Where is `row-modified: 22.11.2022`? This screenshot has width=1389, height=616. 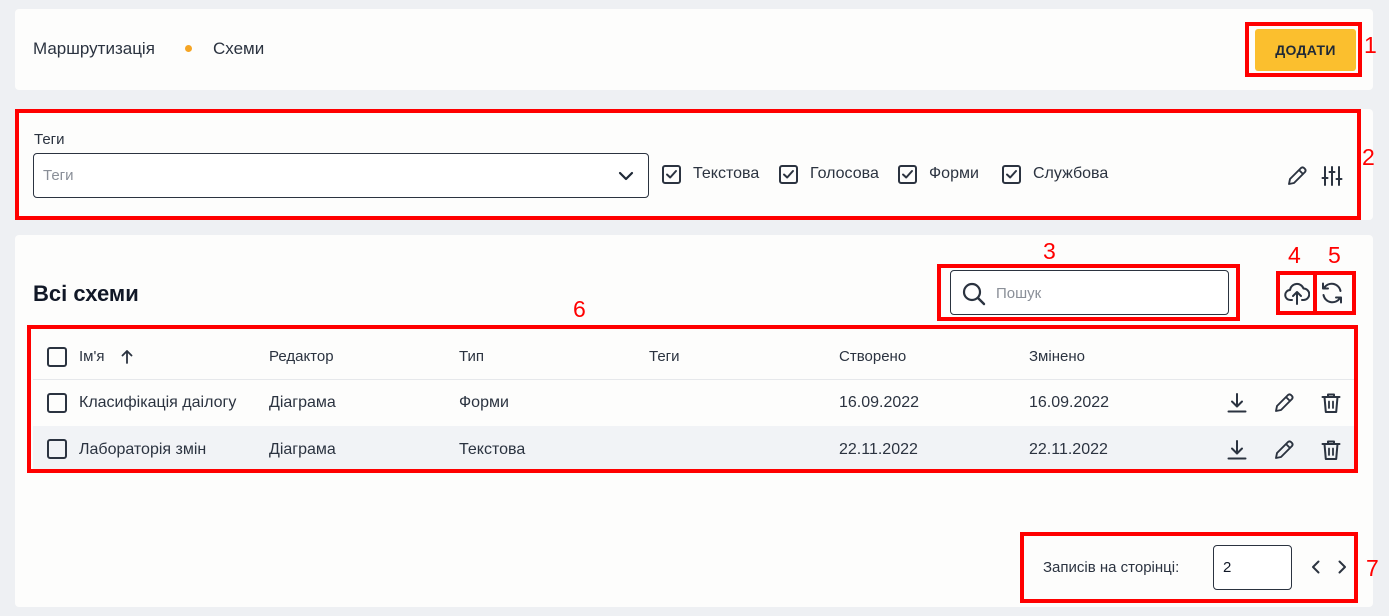 row-modified: 22.11.2022 is located at coordinates (1068, 449).